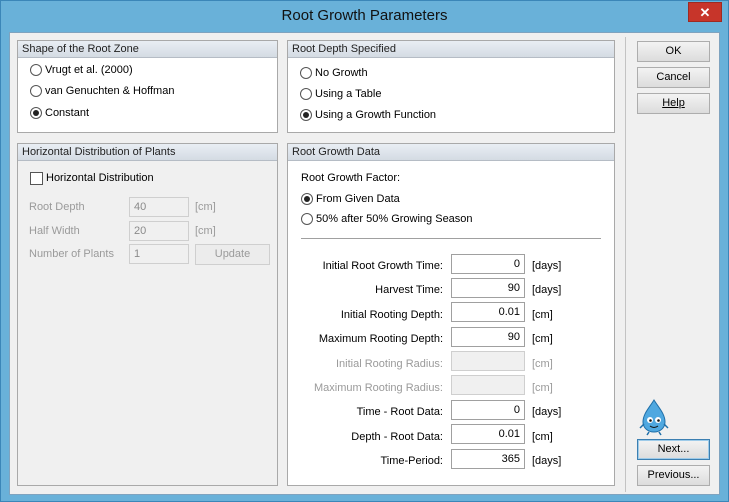 Image resolution: width=729 pixels, height=502 pixels. What do you see at coordinates (100, 178) in the screenshot?
I see `horizontal-distribution-label: Horizontal Distribution` at bounding box center [100, 178].